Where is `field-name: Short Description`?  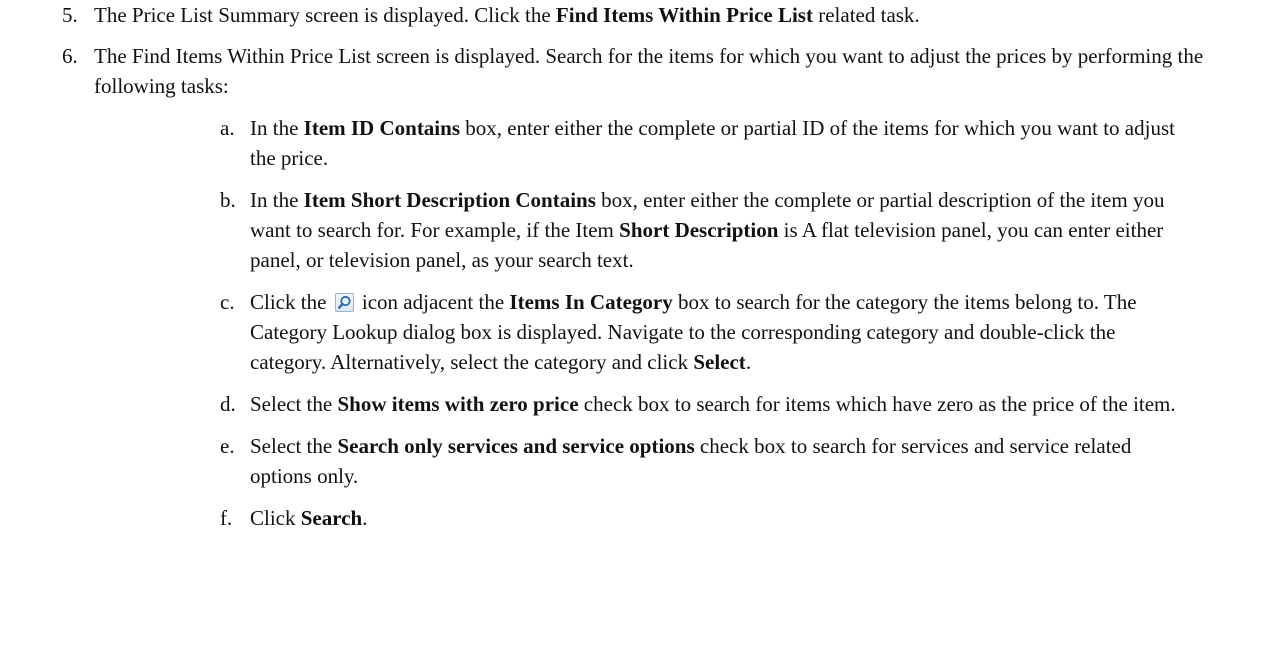 field-name: Short Description is located at coordinates (699, 230).